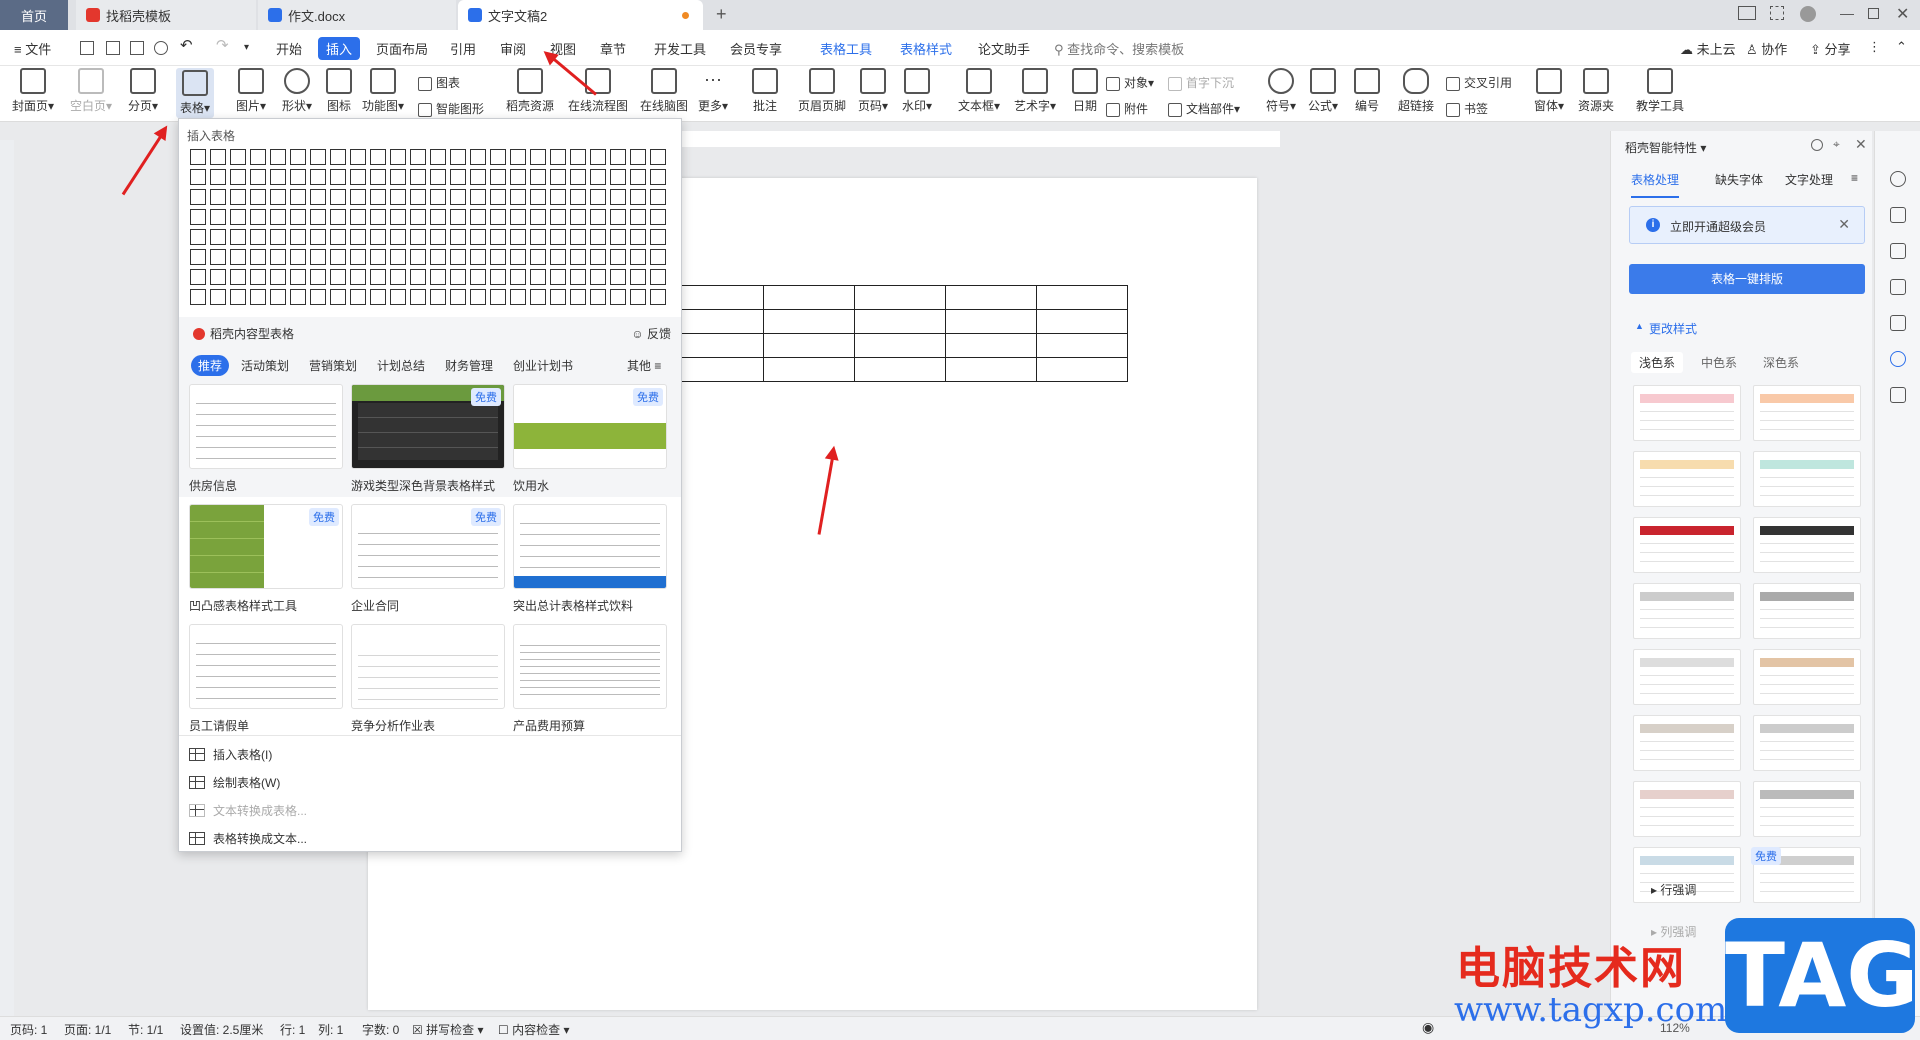 The width and height of the screenshot is (1920, 1040). What do you see at coordinates (145, 1029) in the screenshot?
I see `status-section: 节: 1/1` at bounding box center [145, 1029].